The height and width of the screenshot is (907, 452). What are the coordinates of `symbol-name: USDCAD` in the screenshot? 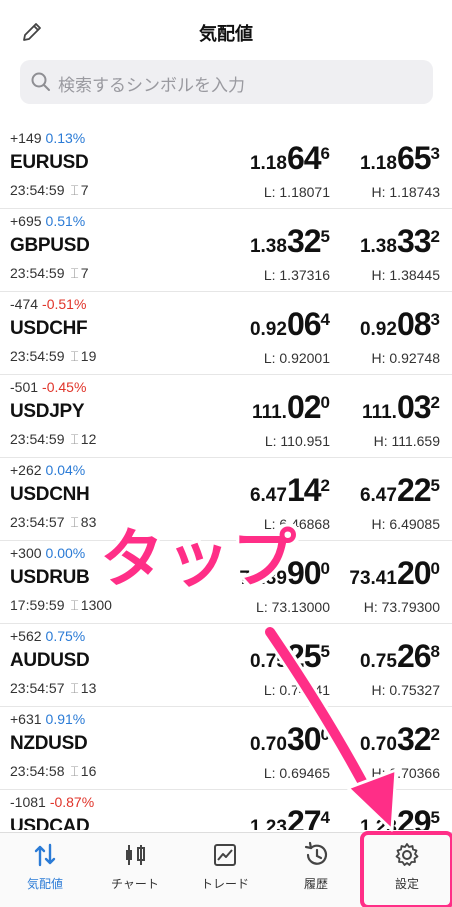 It's located at (50, 823).